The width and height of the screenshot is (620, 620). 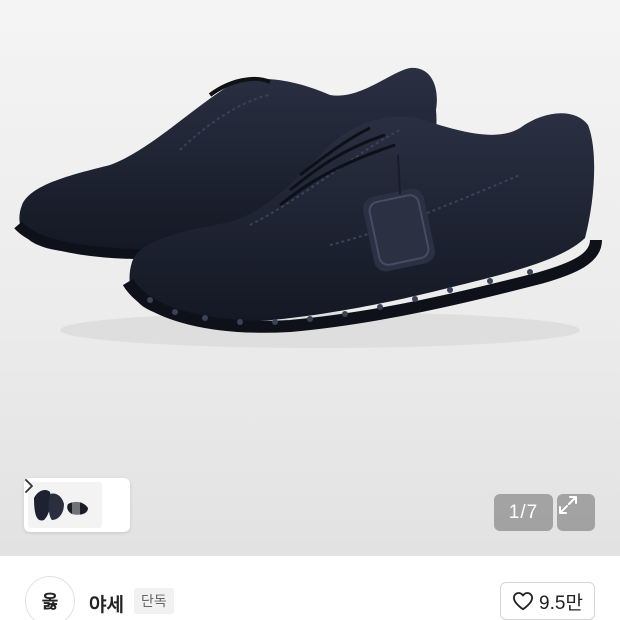 What do you see at coordinates (523, 601) in the screenshot?
I see `heart-outline-icon` at bounding box center [523, 601].